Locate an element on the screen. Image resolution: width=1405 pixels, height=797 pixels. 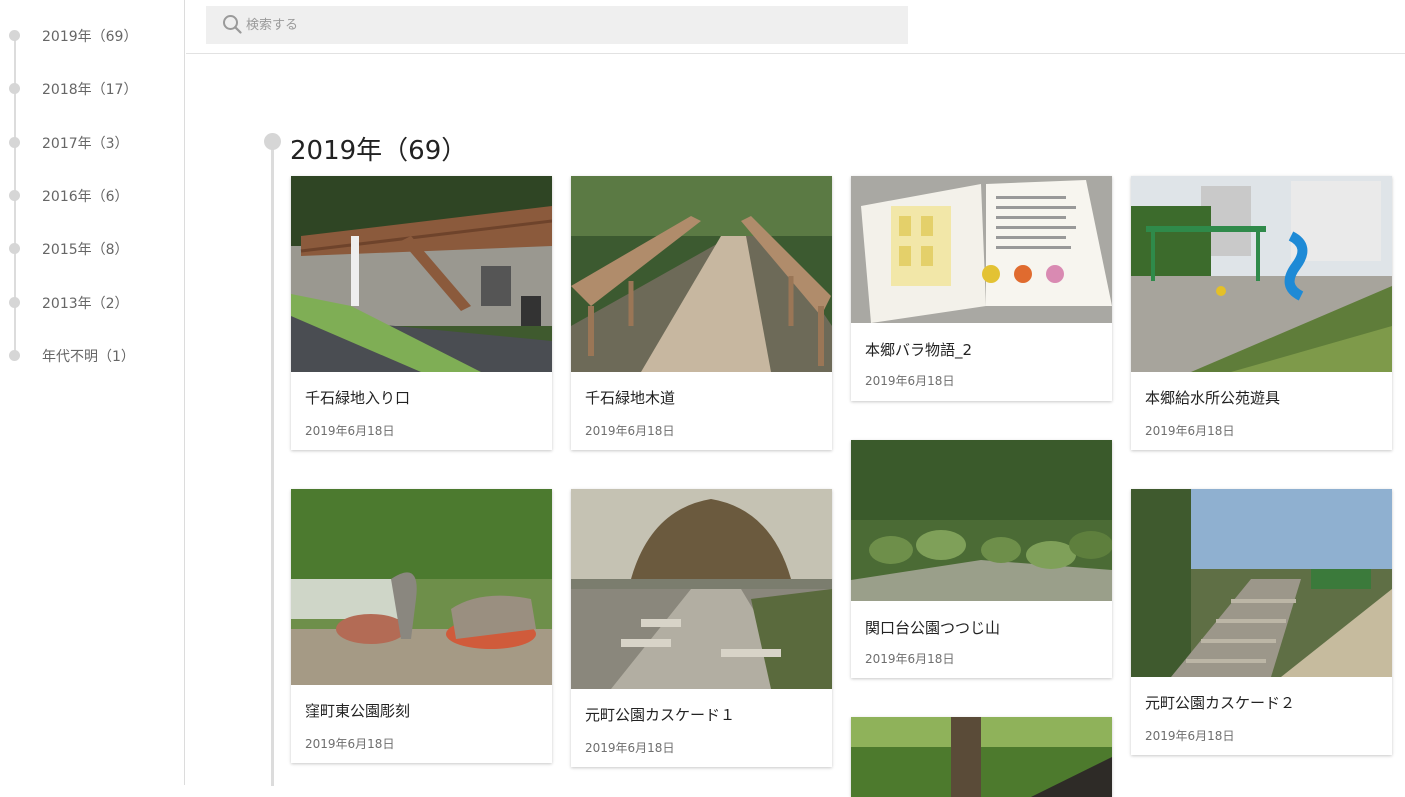
photo-card: 千石緑地入り口 2019年6月18日 is located at coordinates (421, 313).